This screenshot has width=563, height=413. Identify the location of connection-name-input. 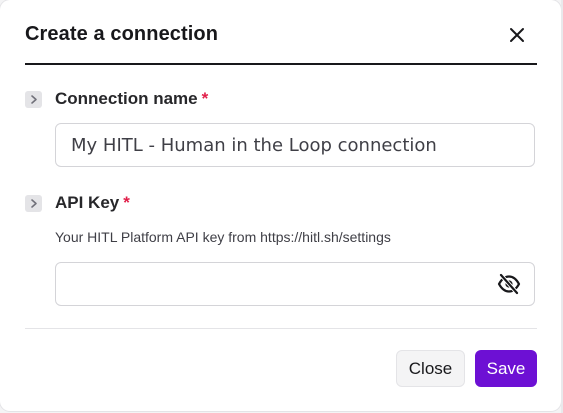
(295, 145).